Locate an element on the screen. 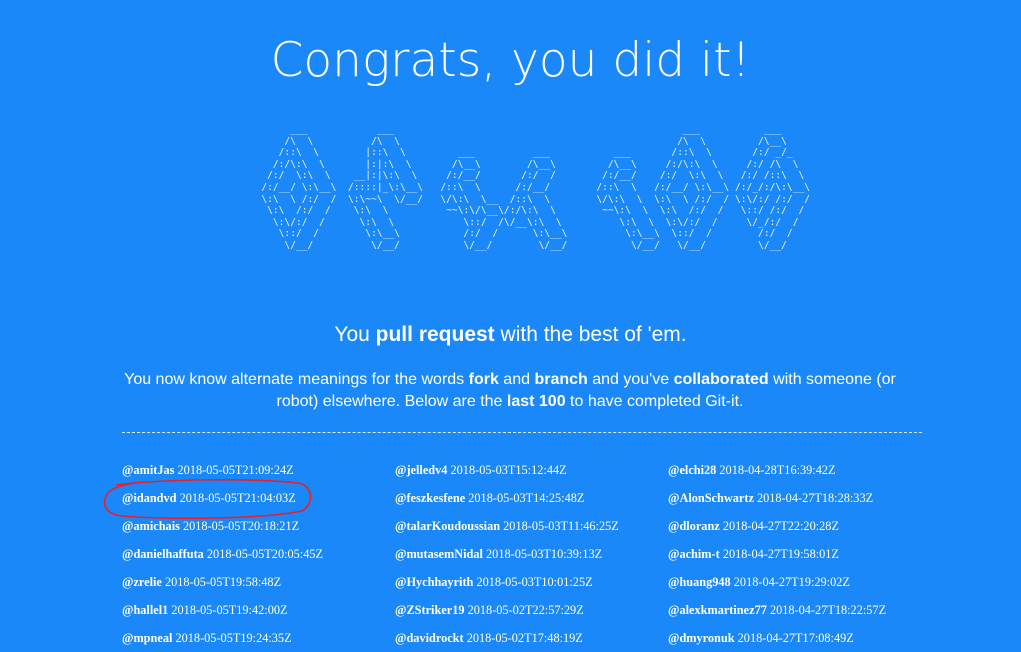  completion-timestamp: 2018-05-02T22:57:29Z is located at coordinates (525, 610).